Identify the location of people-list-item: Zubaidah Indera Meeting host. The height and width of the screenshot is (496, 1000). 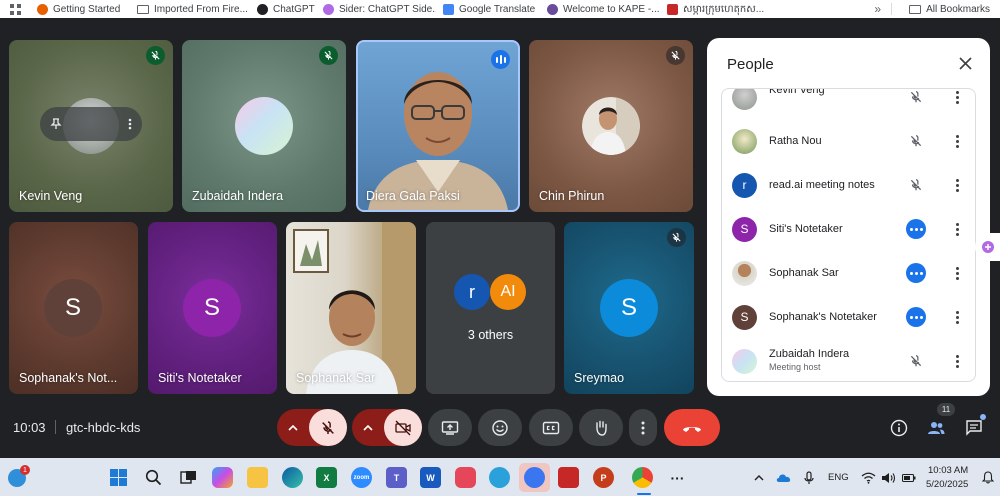
(848, 360).